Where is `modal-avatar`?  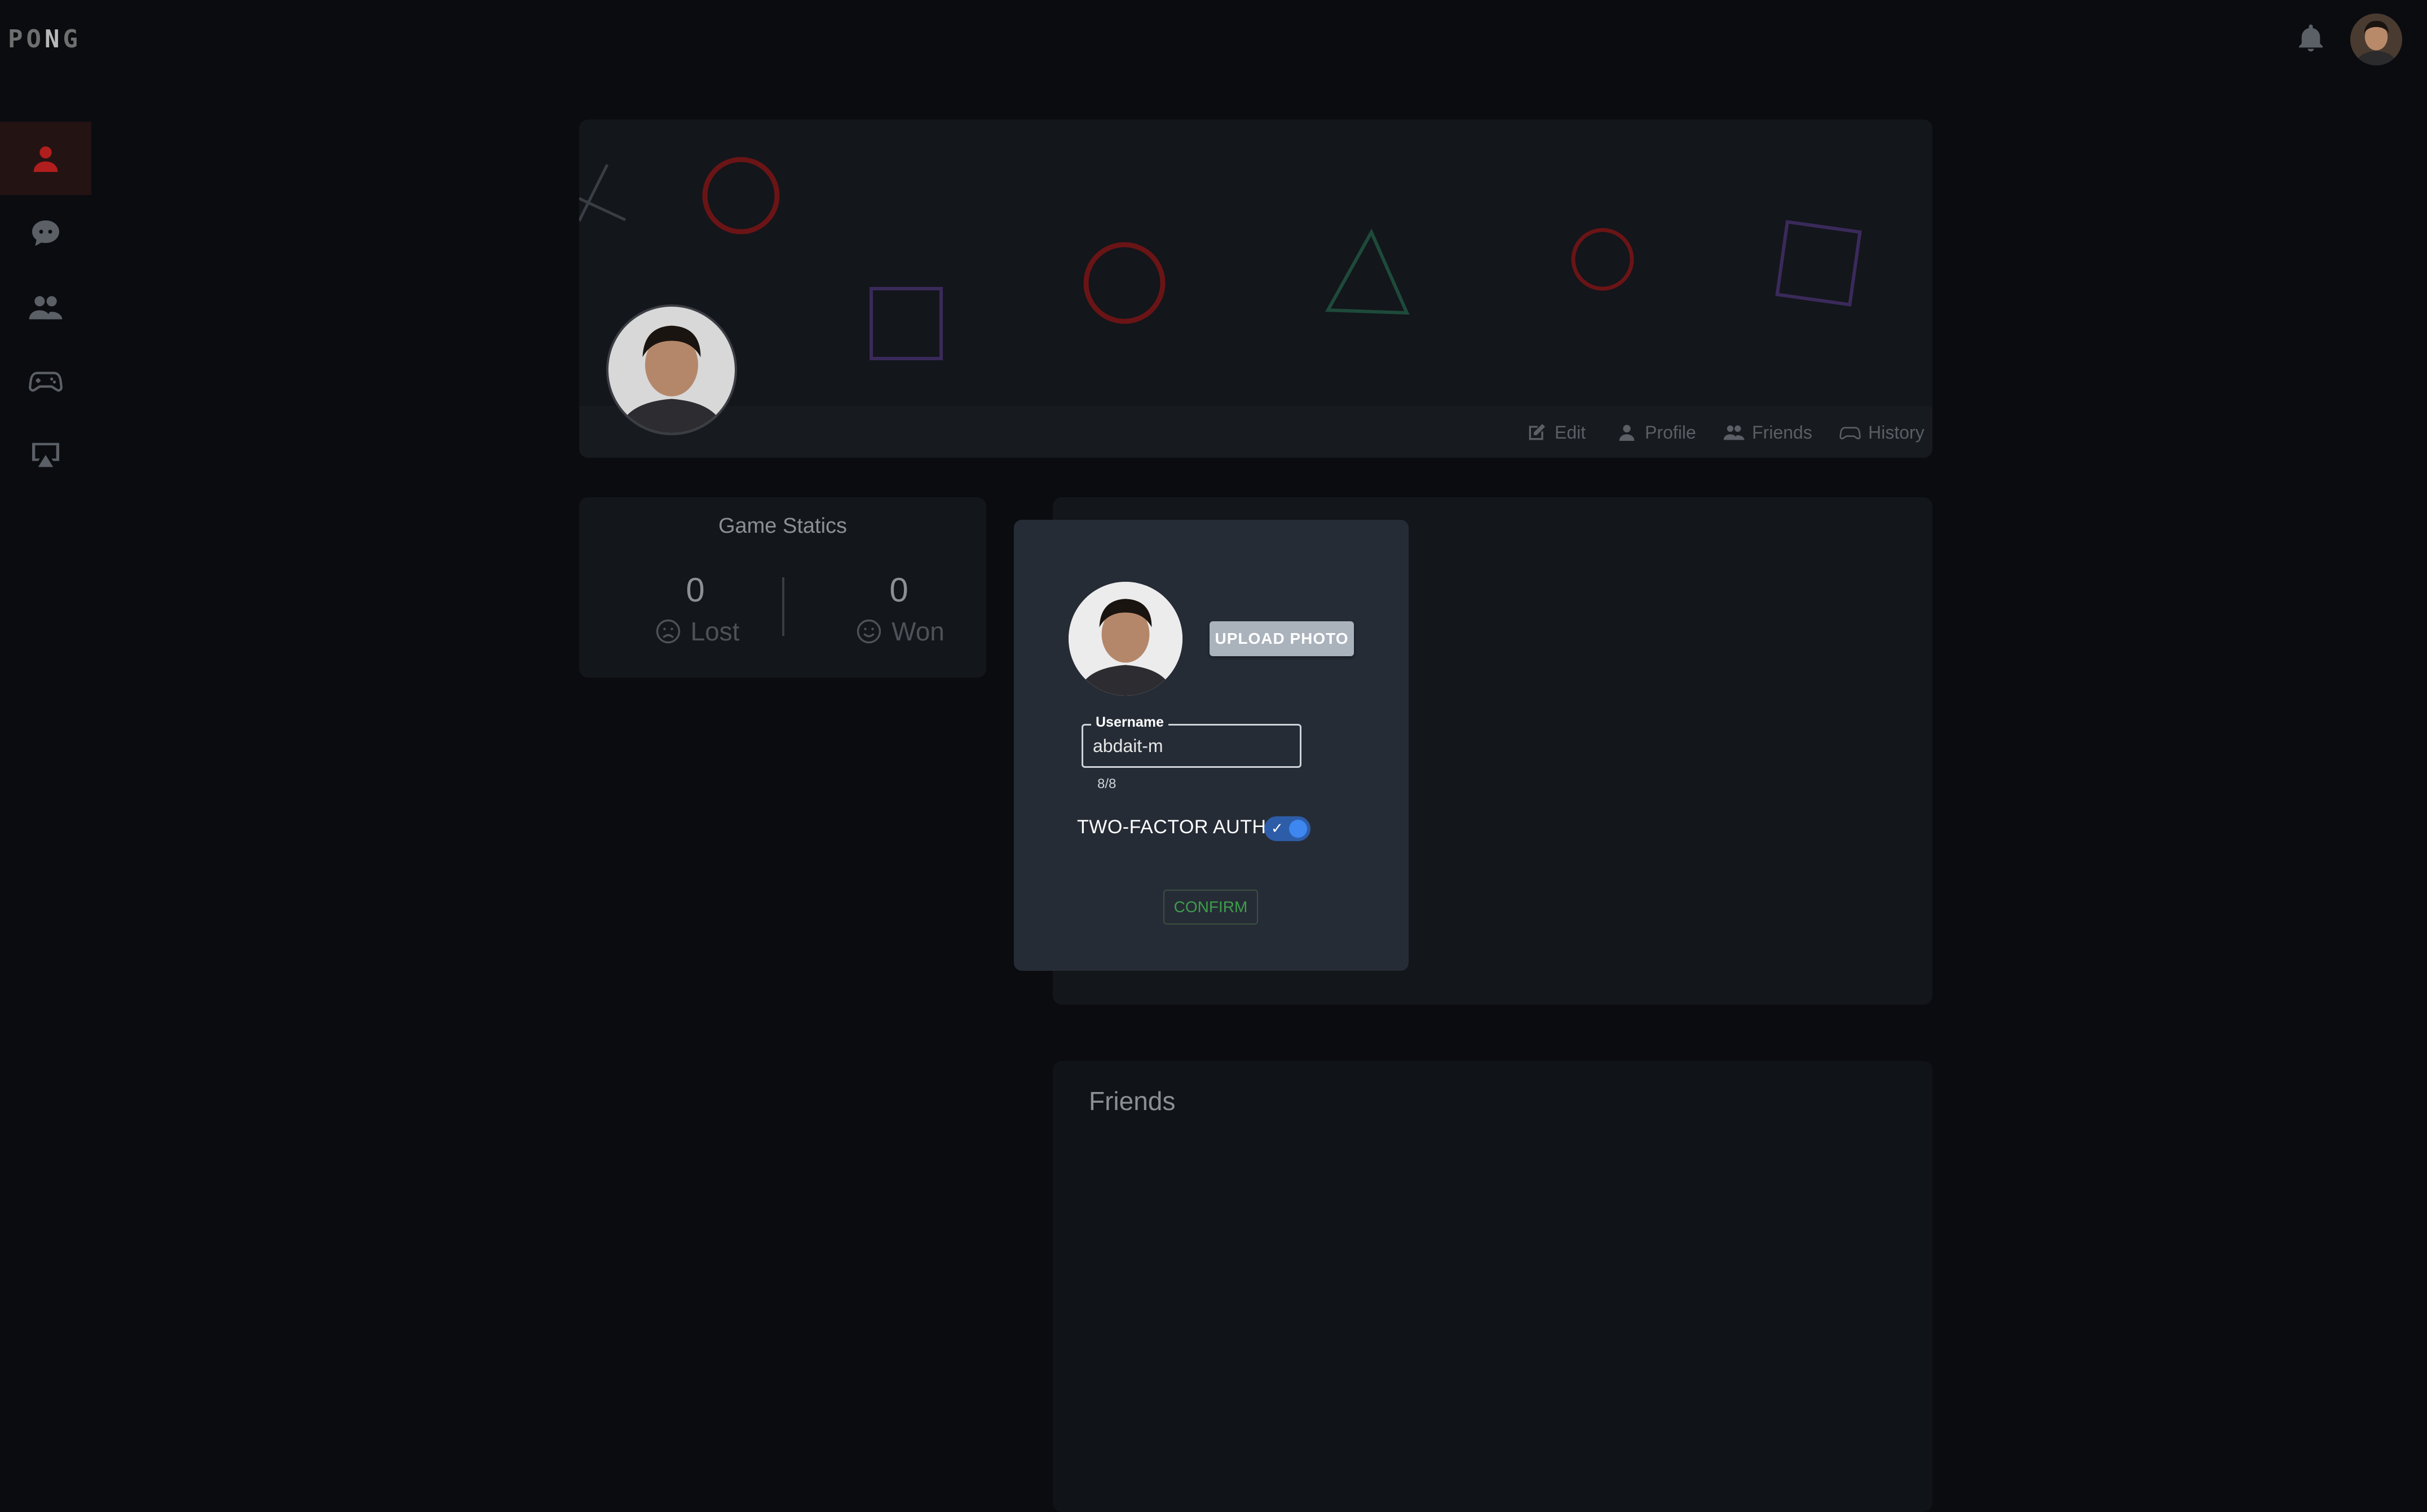 modal-avatar is located at coordinates (1125, 639).